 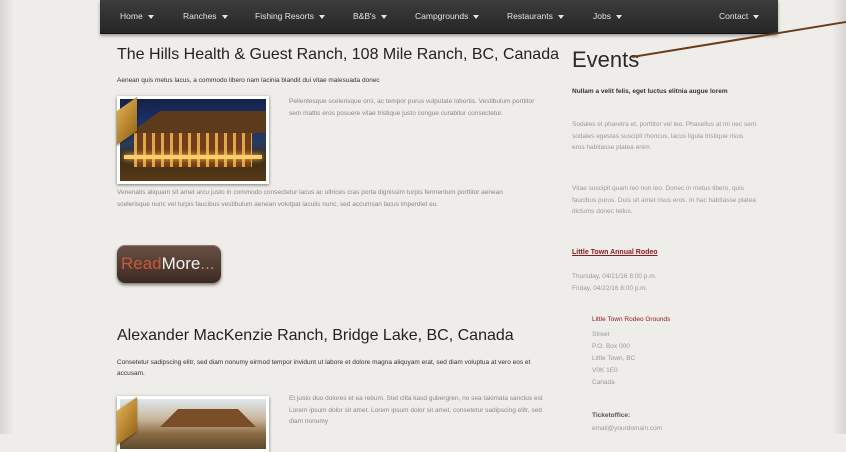 I want to click on address-line: Street, so click(x=601, y=334).